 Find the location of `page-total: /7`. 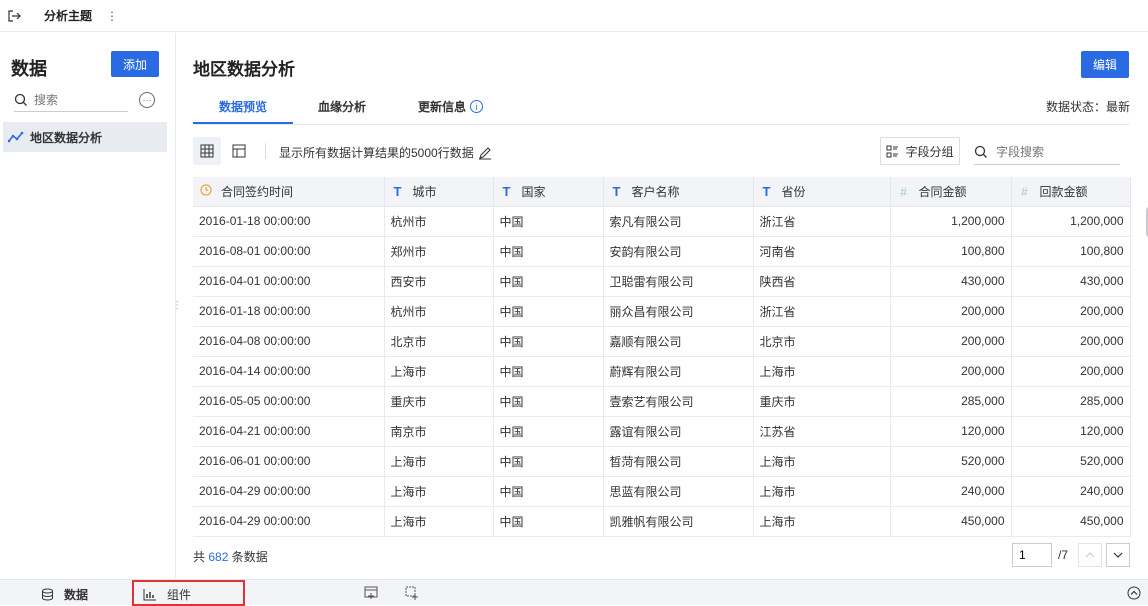

page-total: /7 is located at coordinates (1062, 555).